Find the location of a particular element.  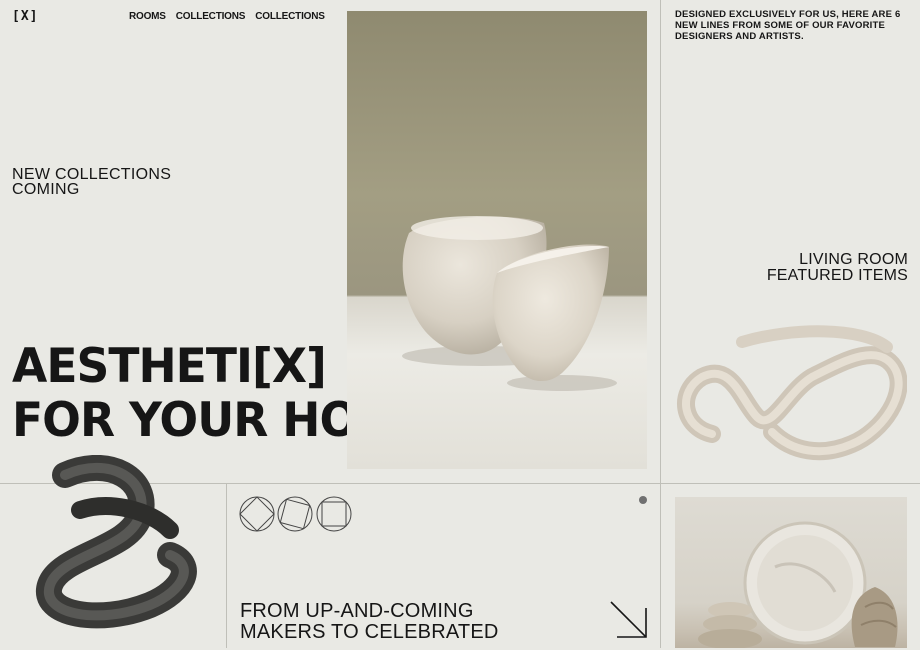

new-collections-heading: NEW COLLECTIONS COMING is located at coordinates (92, 182).